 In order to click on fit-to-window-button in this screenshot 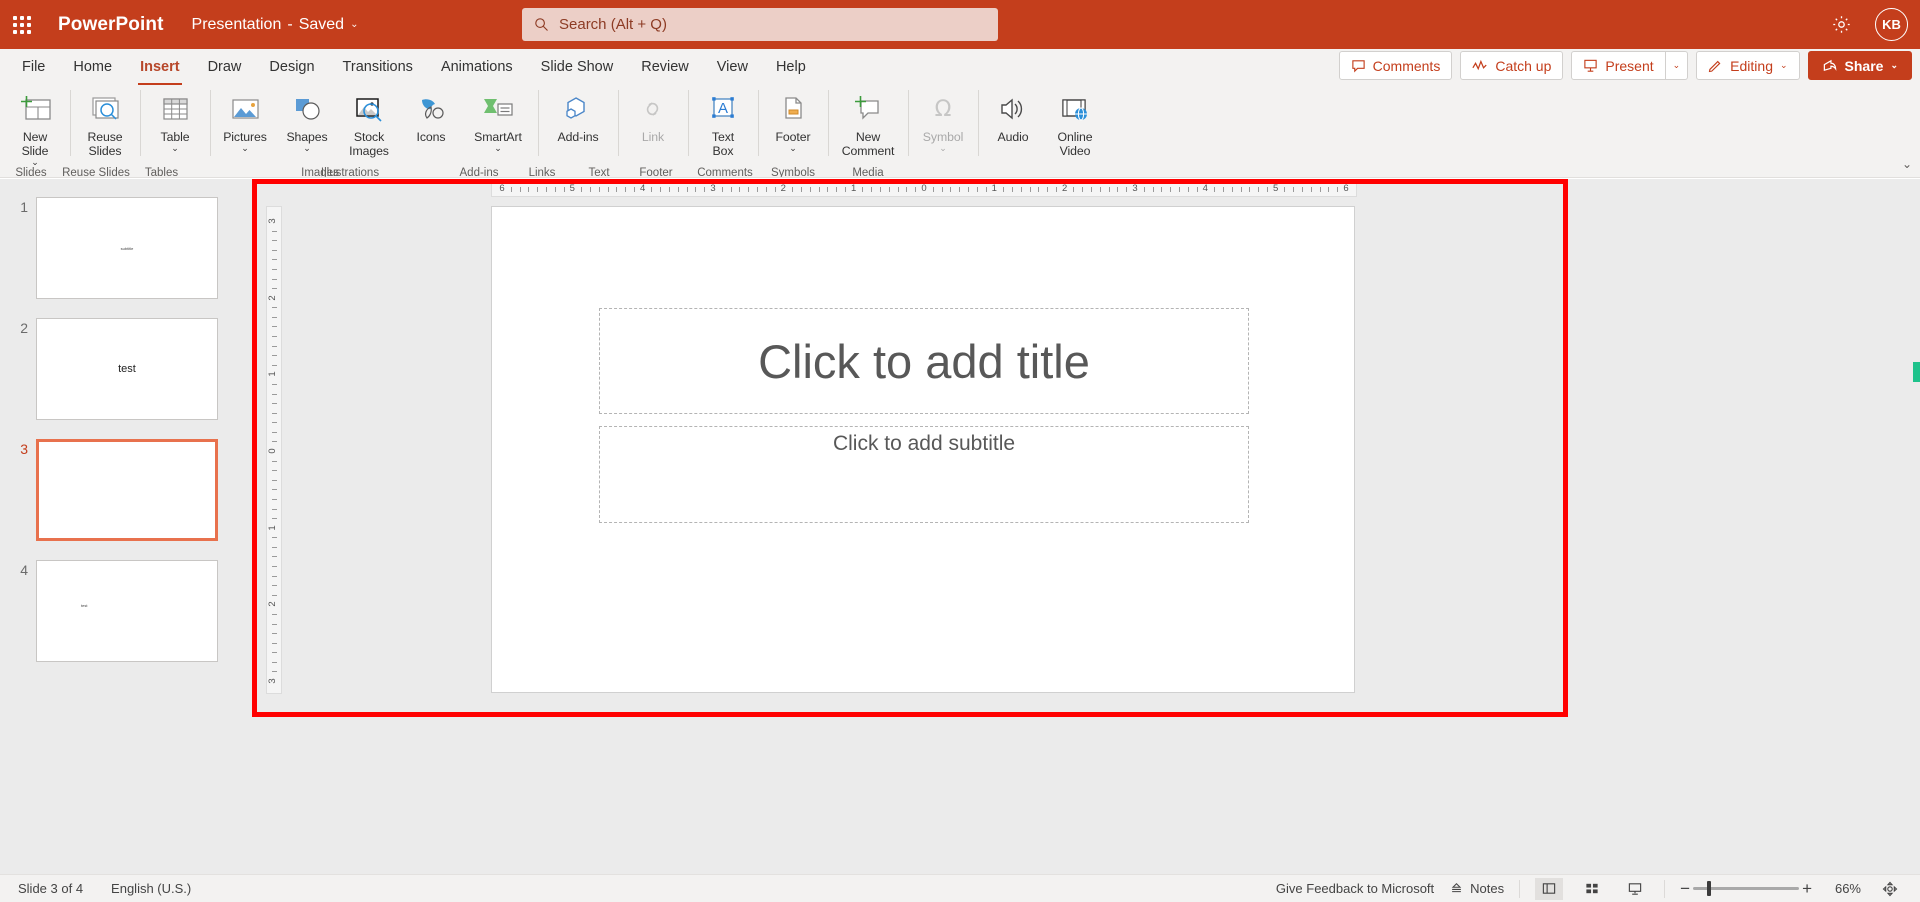, I will do `click(1890, 889)`.